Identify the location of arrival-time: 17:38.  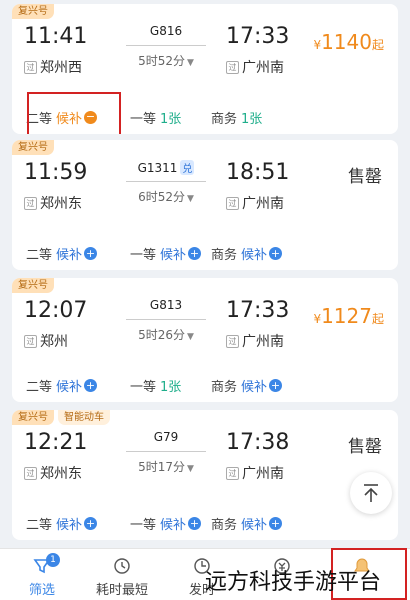
(258, 442).